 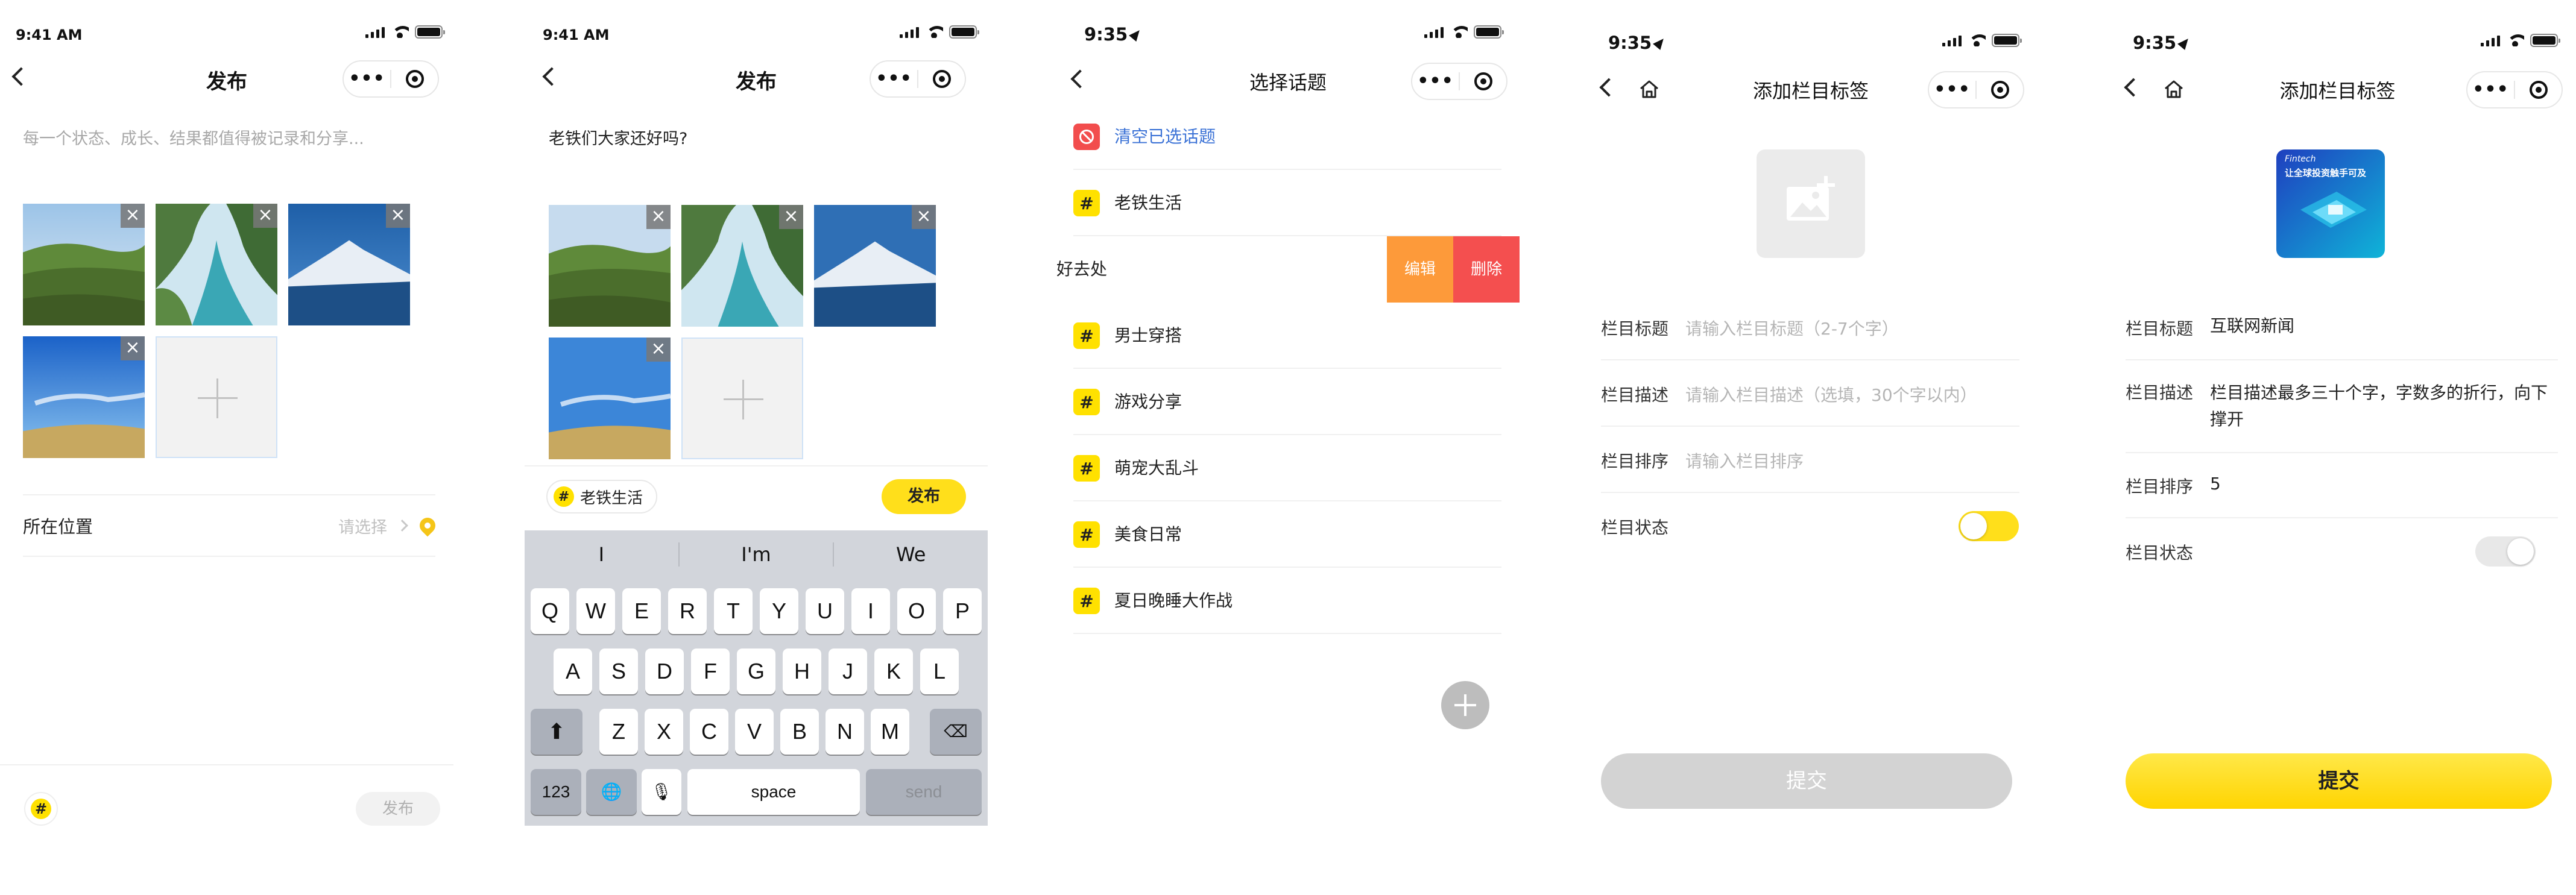 I want to click on topic-item: # 游戏分享, so click(x=1288, y=402).